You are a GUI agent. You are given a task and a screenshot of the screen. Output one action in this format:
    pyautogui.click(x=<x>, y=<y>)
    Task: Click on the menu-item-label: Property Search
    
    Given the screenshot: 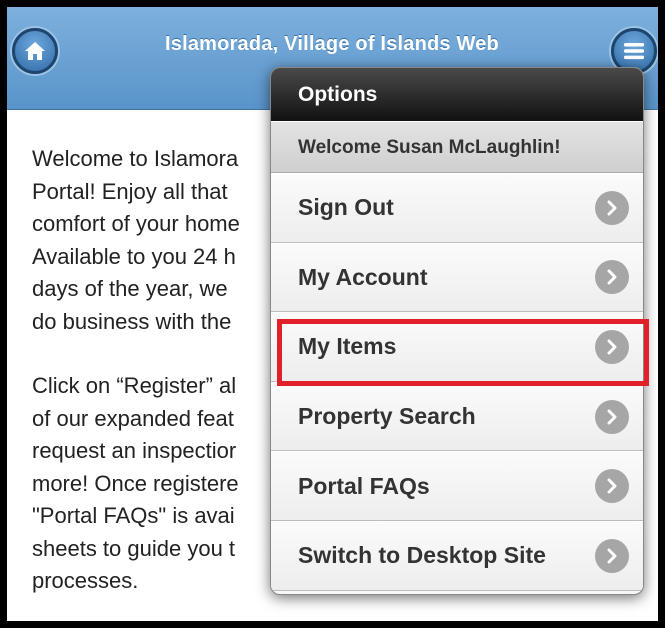 What is the action you would take?
    pyautogui.click(x=387, y=416)
    